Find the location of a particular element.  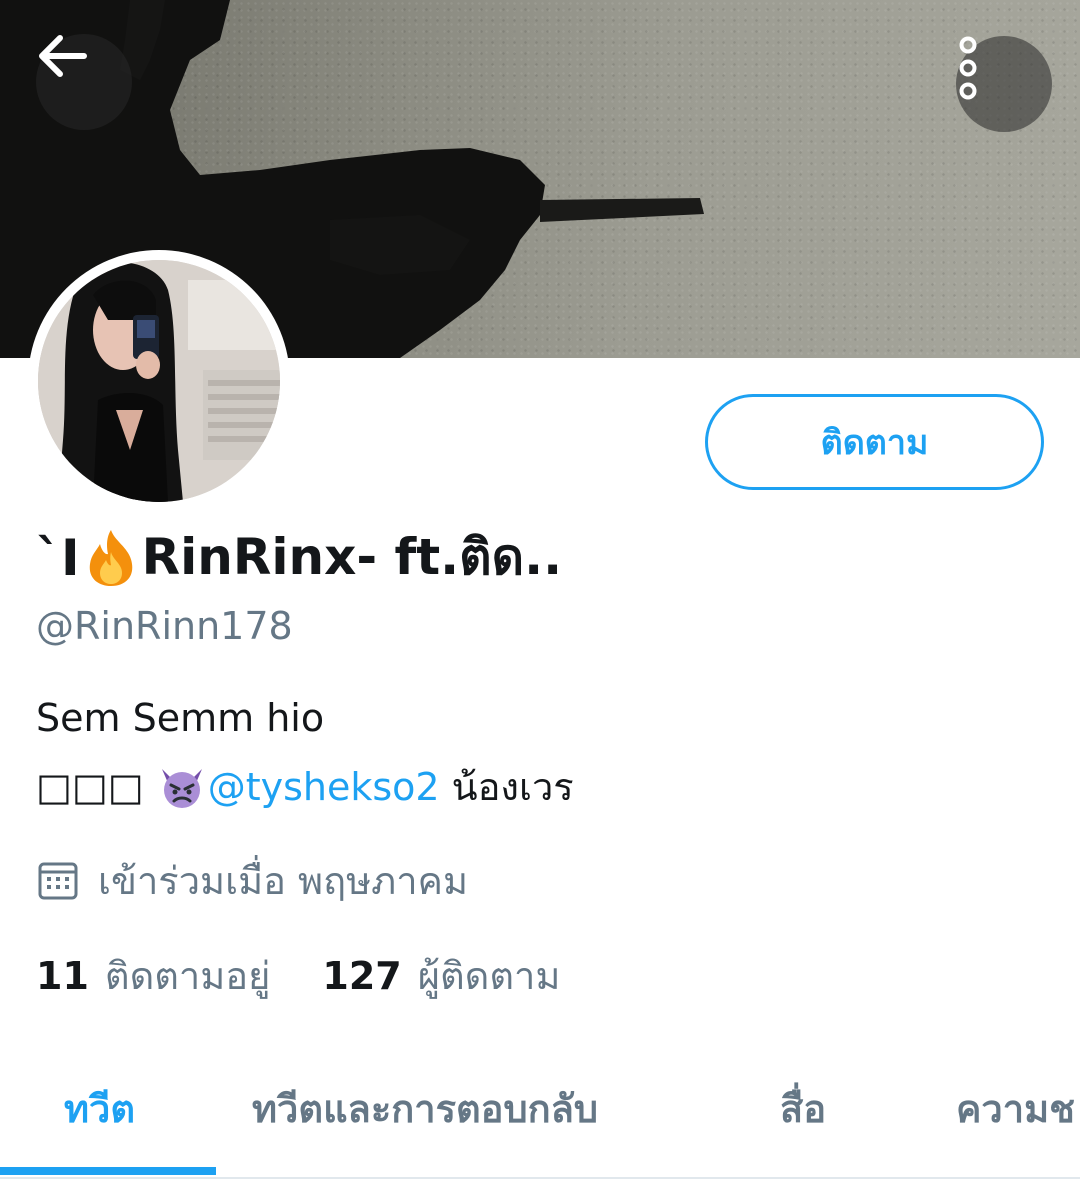

tab-media: สื่อ is located at coordinates (803, 1108).